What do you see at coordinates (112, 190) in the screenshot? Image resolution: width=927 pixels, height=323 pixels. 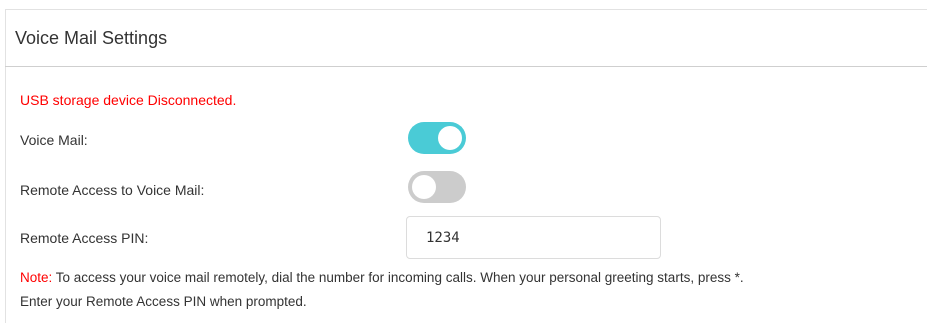 I see `remote-access-label: Remote Access to Voice Mail:` at bounding box center [112, 190].